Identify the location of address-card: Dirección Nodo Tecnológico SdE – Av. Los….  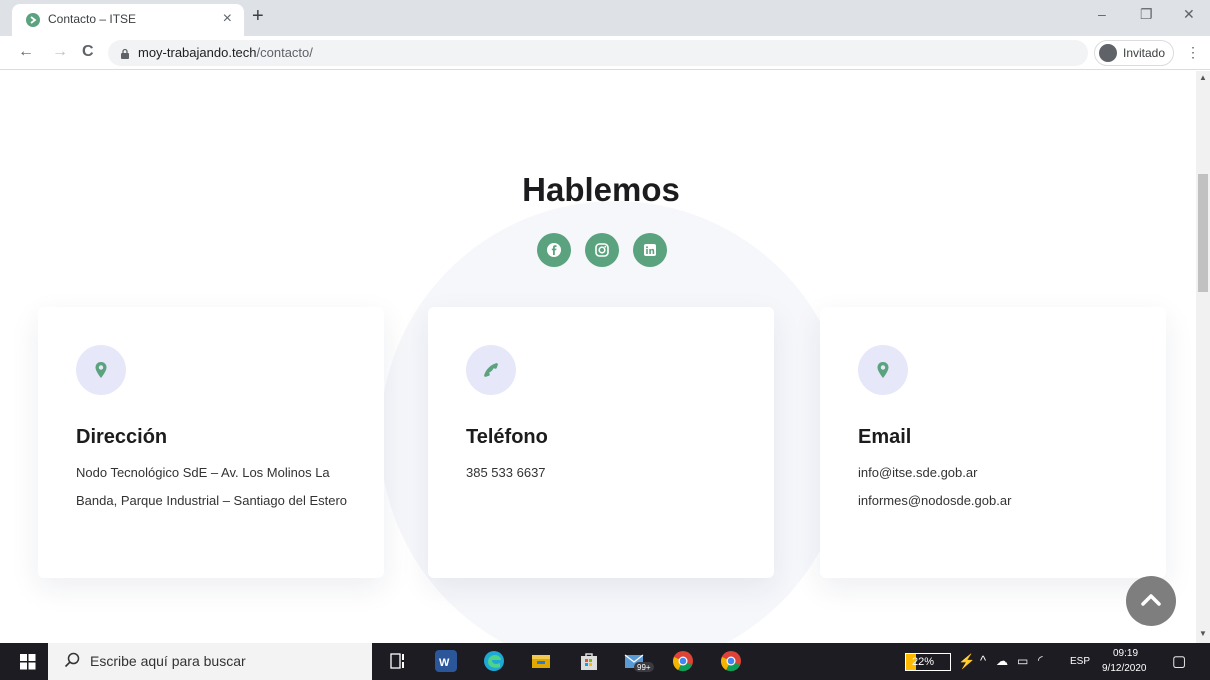
(211, 442).